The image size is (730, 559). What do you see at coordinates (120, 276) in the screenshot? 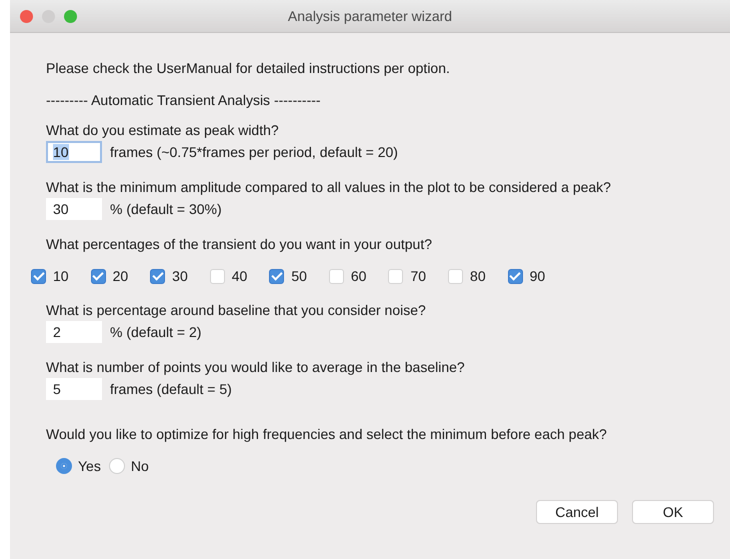
I see `checkbox-label: 20` at bounding box center [120, 276].